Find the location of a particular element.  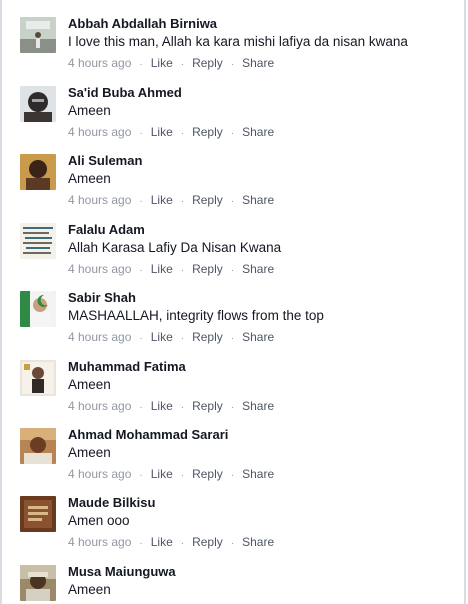

comment-author: Maude Bilkisu is located at coordinates (111, 502).